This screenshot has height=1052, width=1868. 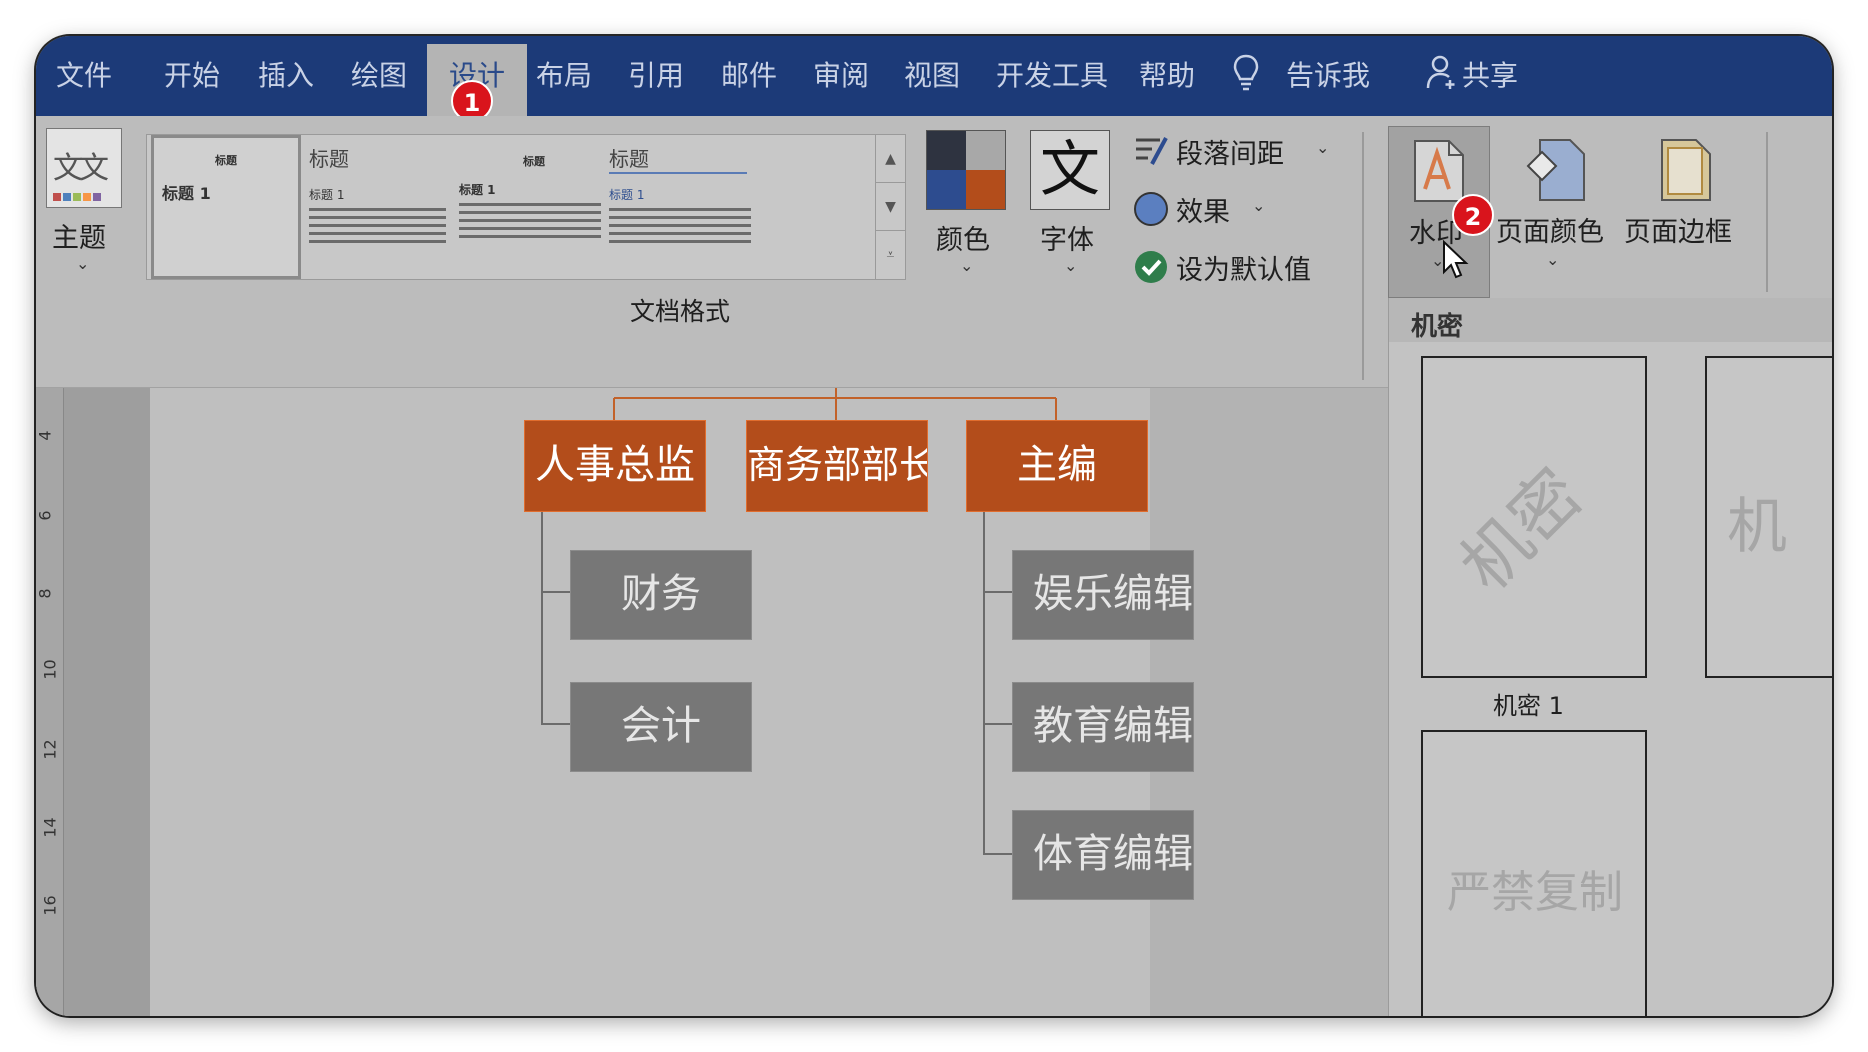 What do you see at coordinates (1067, 240) in the screenshot?
I see `fonts-label: 字体` at bounding box center [1067, 240].